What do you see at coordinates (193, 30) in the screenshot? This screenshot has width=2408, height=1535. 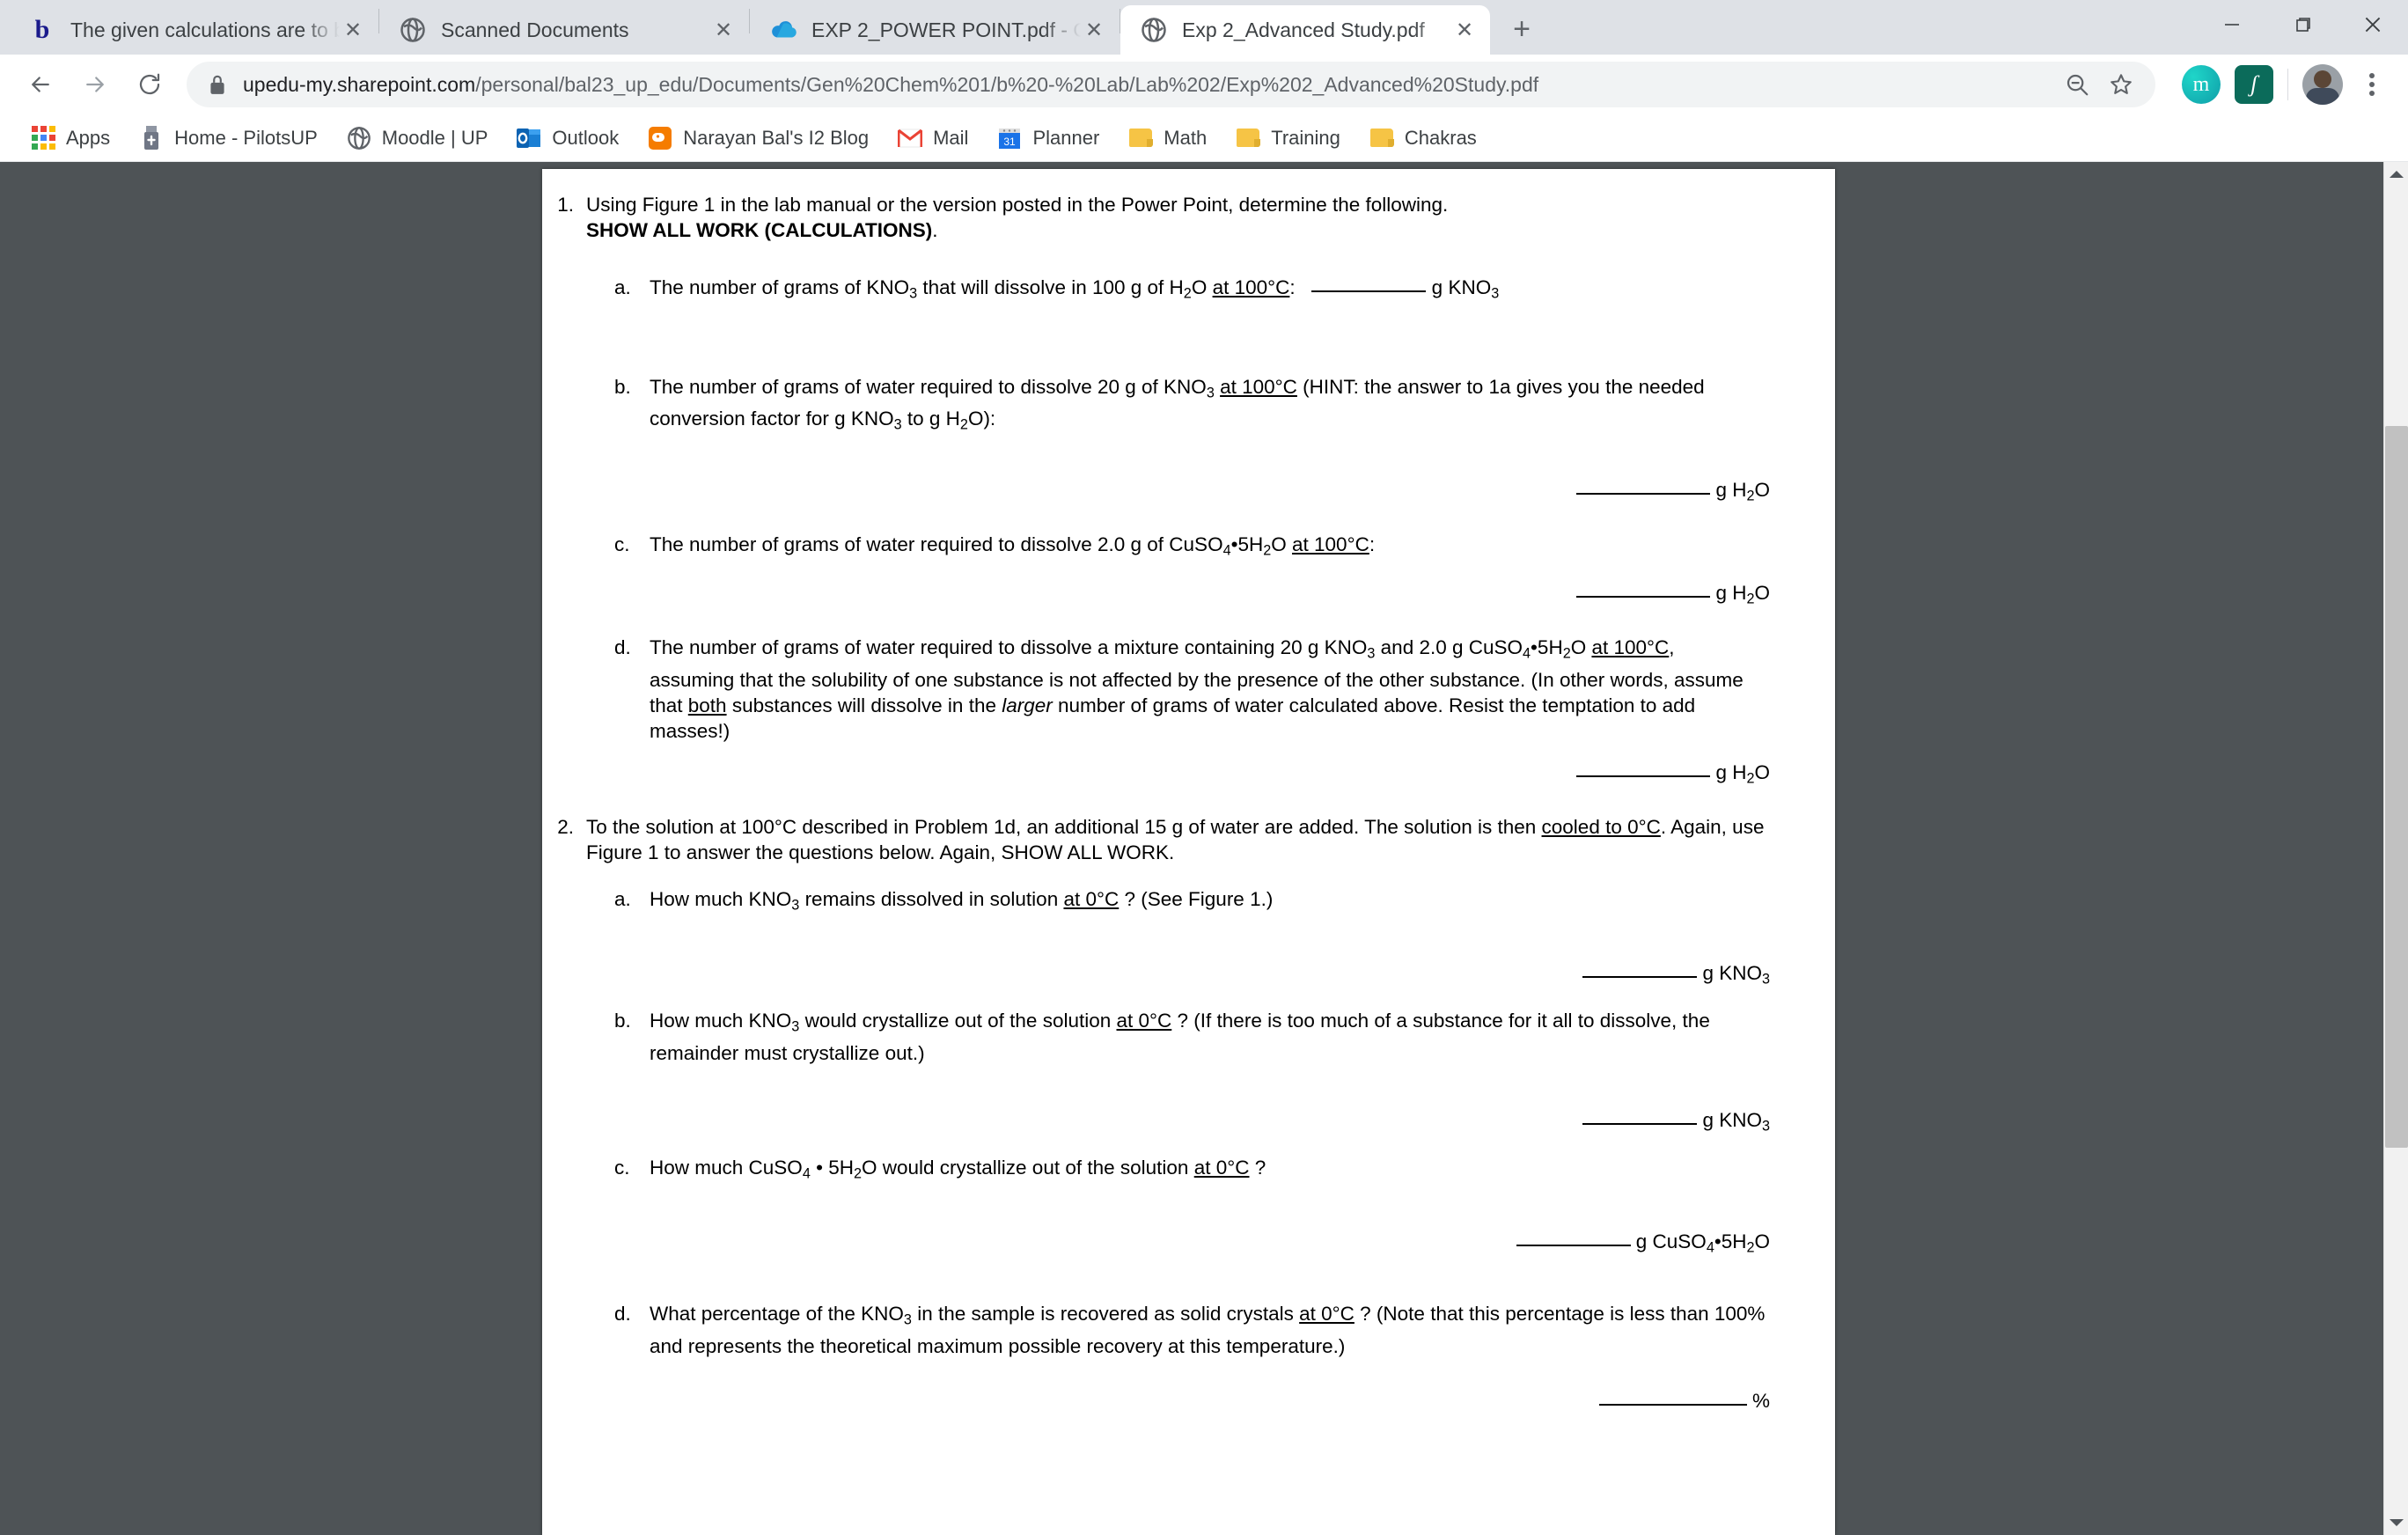 I see `browser-tab-0: b The given calculations are to be p ✕` at bounding box center [193, 30].